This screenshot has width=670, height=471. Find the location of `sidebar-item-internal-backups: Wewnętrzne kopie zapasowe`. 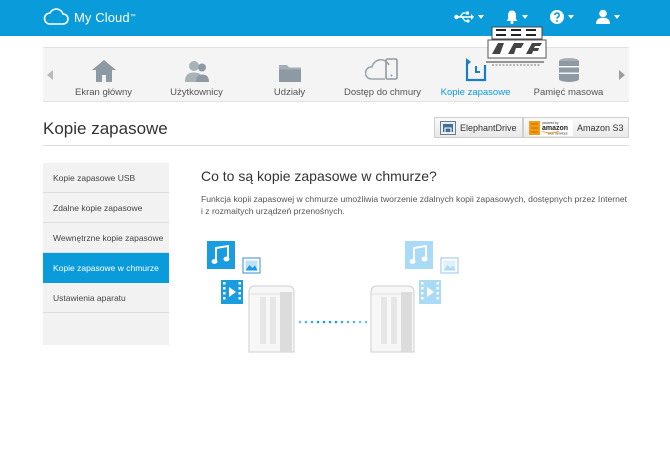

sidebar-item-internal-backups: Wewnętrzne kopie zapasowe is located at coordinates (106, 238).